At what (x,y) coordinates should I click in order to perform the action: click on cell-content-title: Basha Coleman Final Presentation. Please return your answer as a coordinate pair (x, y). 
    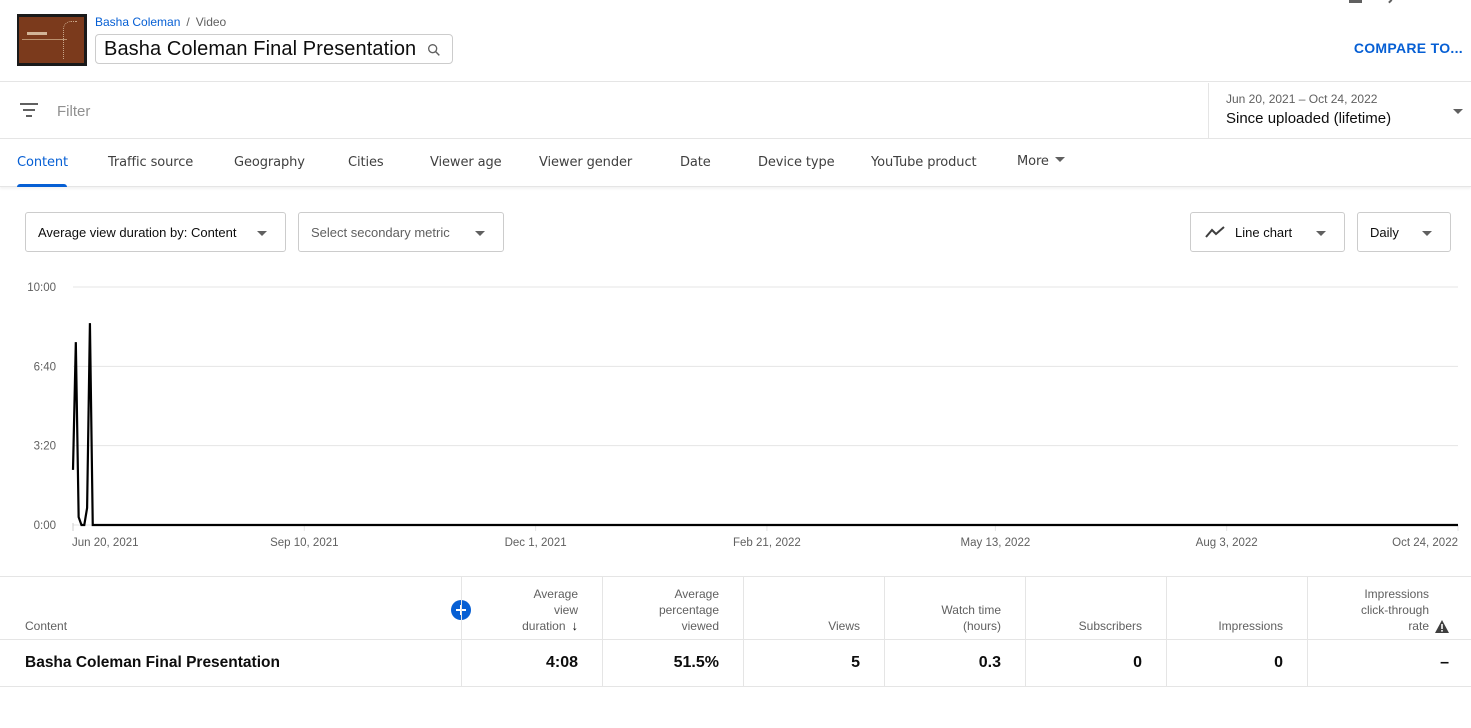
    Looking at the image, I should click on (230, 663).